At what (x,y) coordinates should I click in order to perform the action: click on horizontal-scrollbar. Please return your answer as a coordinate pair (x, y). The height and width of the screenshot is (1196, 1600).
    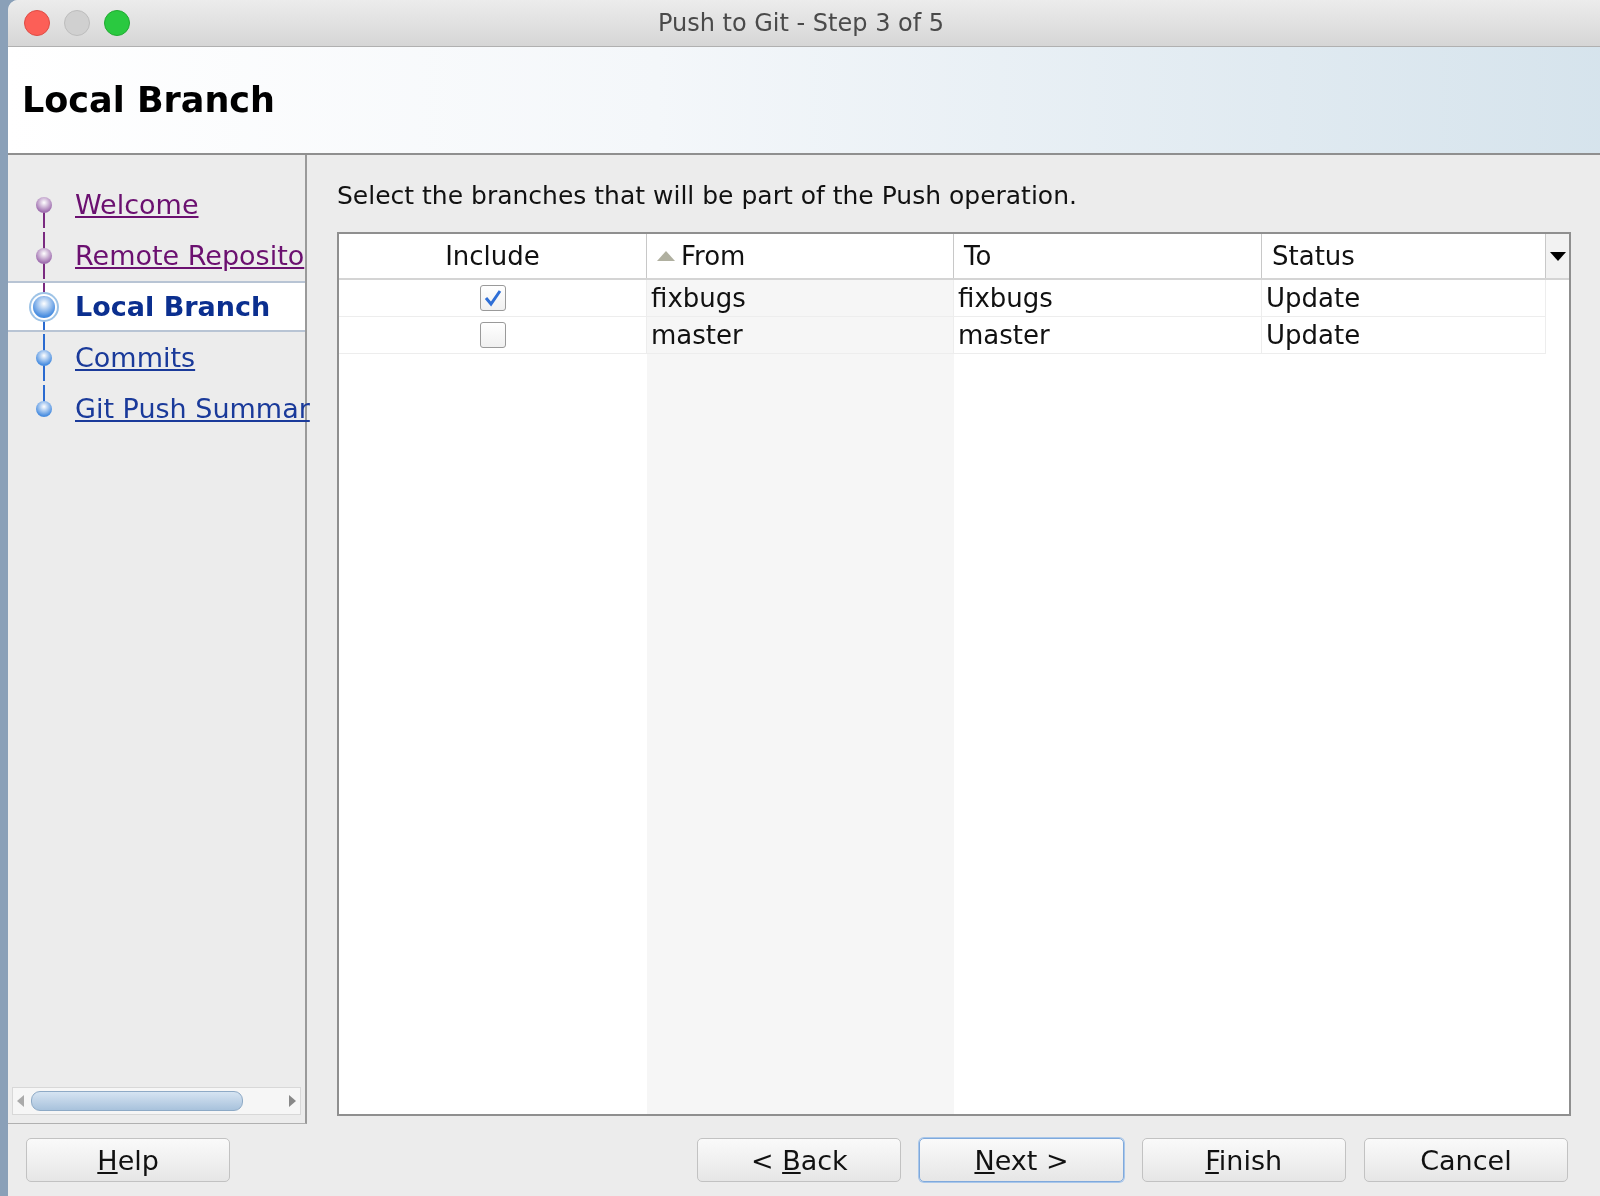
    Looking at the image, I should click on (156, 1101).